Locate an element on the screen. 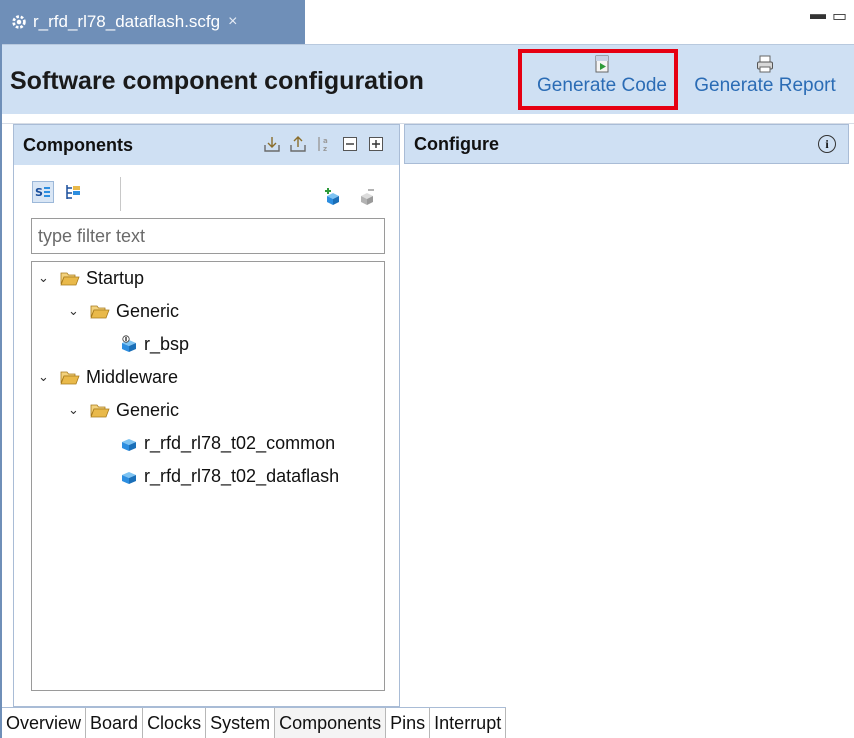  collapse-all-icon is located at coordinates (350, 144).